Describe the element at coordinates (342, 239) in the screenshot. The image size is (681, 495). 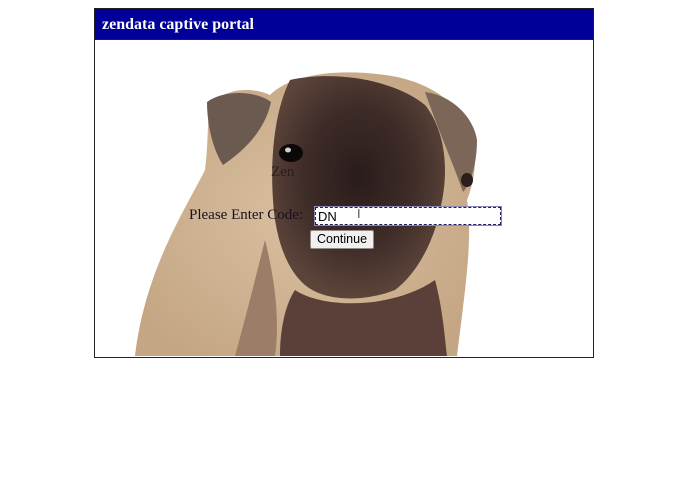
I see `continue-button: Continue` at that location.